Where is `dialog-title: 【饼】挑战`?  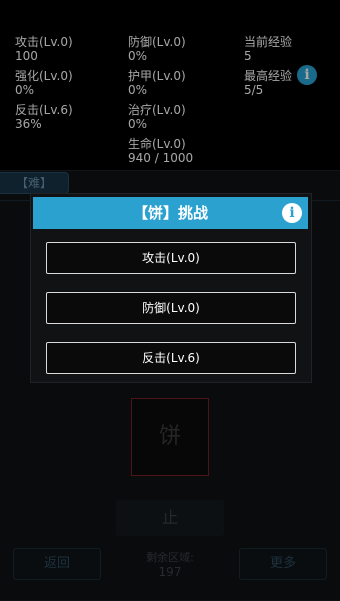 dialog-title: 【饼】挑战 is located at coordinates (170, 213).